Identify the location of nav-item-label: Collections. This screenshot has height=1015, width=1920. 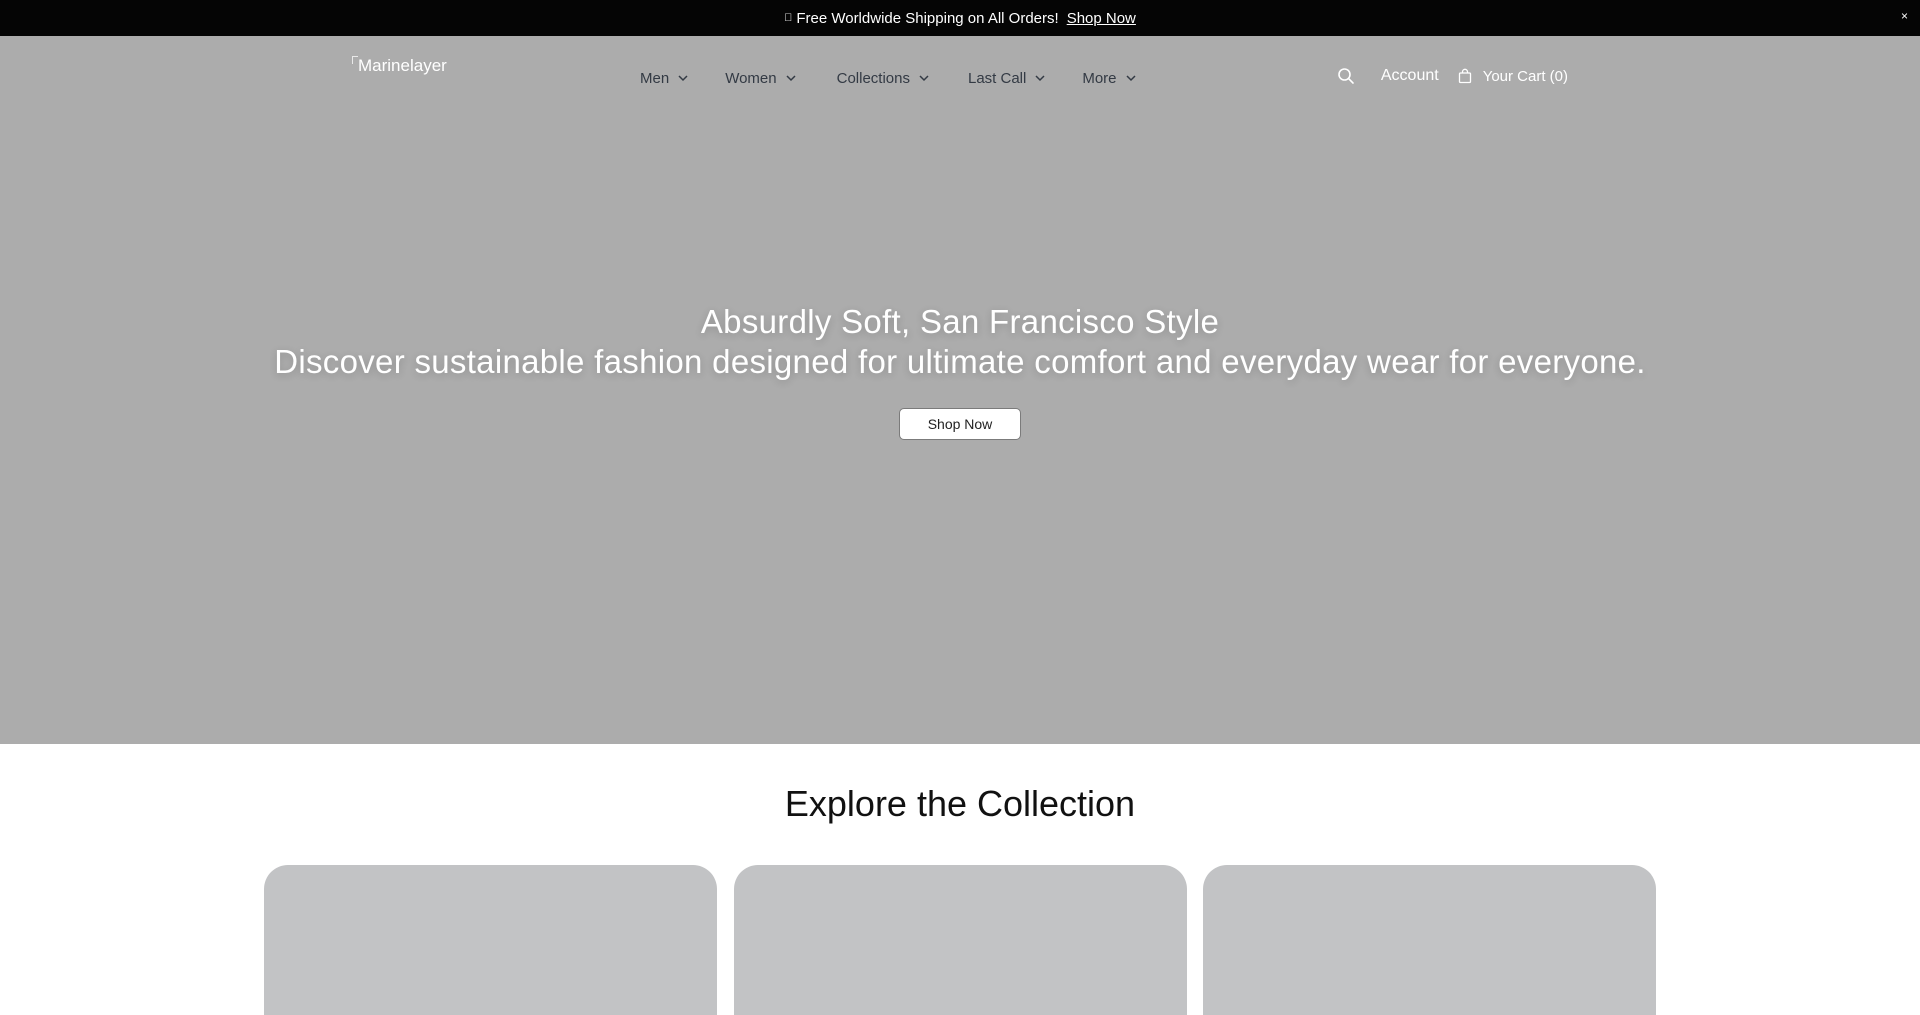
(873, 78).